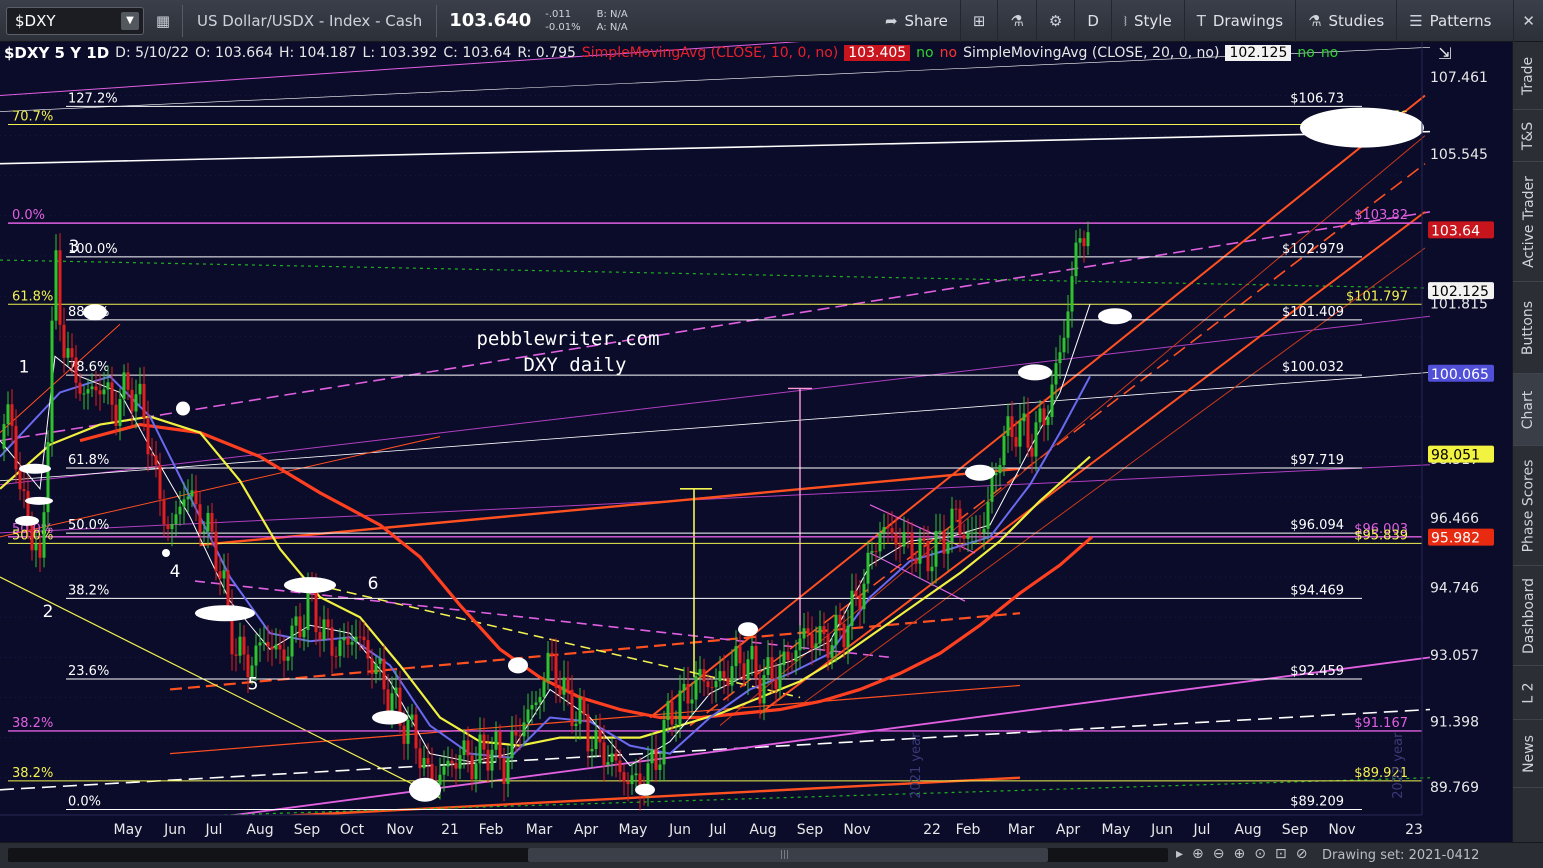 Image resolution: width=1543 pixels, height=868 pixels. What do you see at coordinates (1528, 328) in the screenshot?
I see `tab-buttons: Buttons` at bounding box center [1528, 328].